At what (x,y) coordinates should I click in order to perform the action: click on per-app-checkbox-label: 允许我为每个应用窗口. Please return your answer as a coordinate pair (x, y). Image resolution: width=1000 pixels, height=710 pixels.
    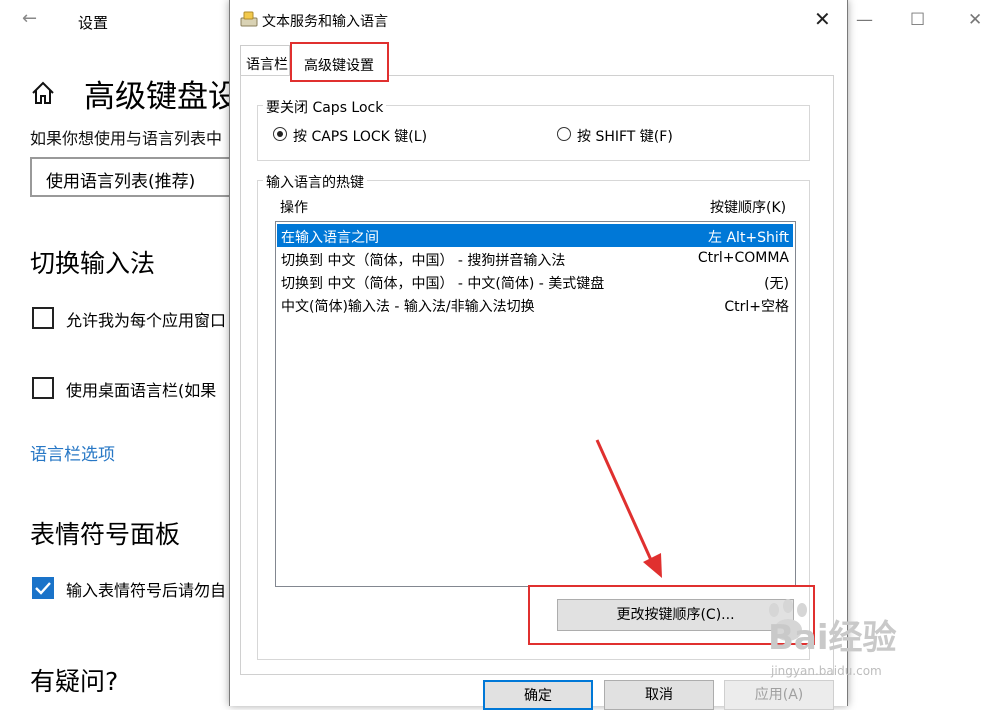
    Looking at the image, I should click on (146, 320).